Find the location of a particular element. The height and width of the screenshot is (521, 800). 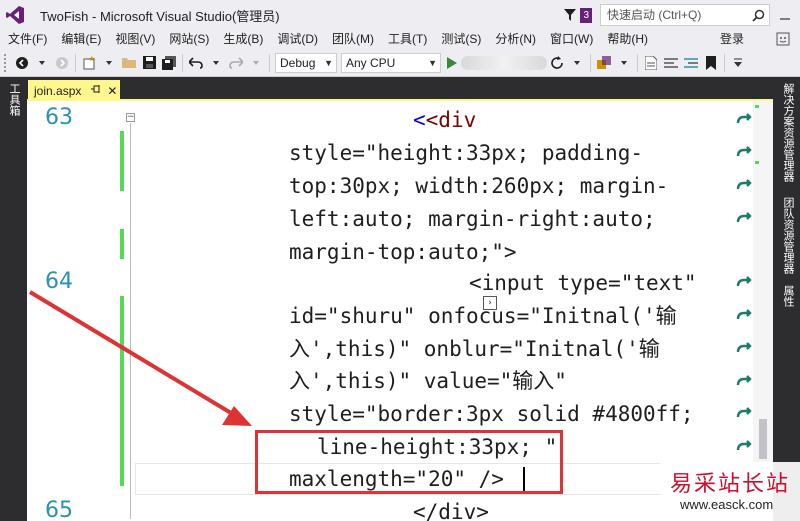

menu-file: 文件(F) is located at coordinates (27, 39).